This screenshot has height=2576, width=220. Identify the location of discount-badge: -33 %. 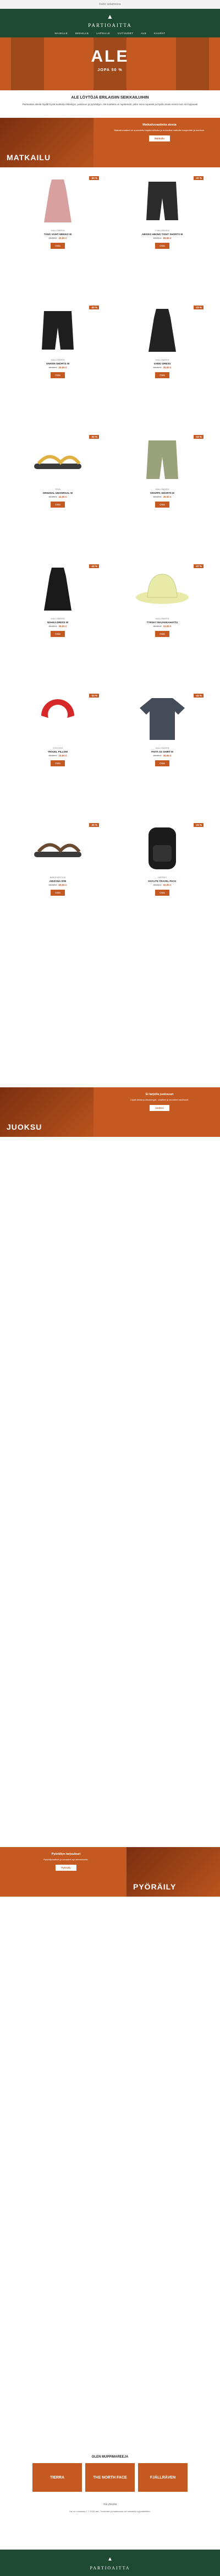
(199, 825).